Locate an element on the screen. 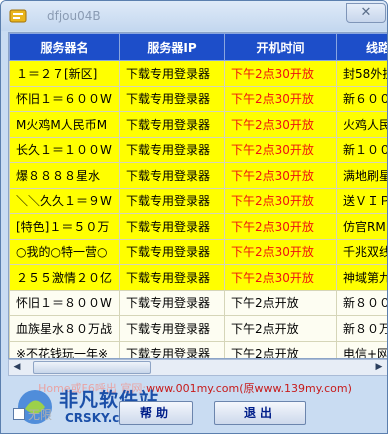 This screenshot has width=388, height=434. column-header-time: 开机时间 is located at coordinates (280, 47).